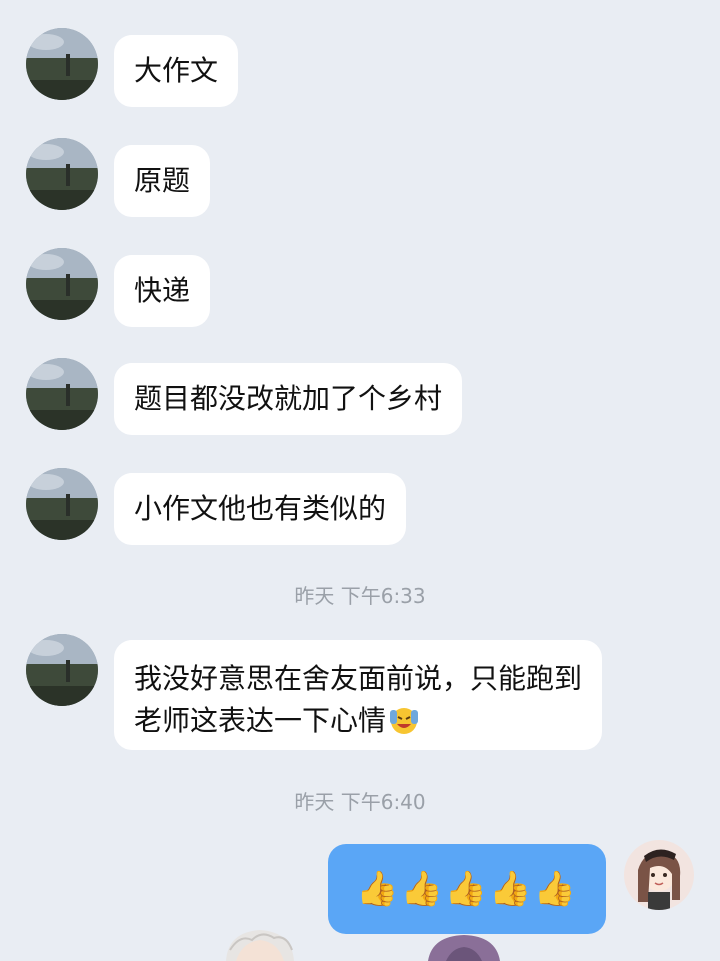  What do you see at coordinates (360, 596) in the screenshot?
I see `timestamp: 昨天 下午6:33` at bounding box center [360, 596].